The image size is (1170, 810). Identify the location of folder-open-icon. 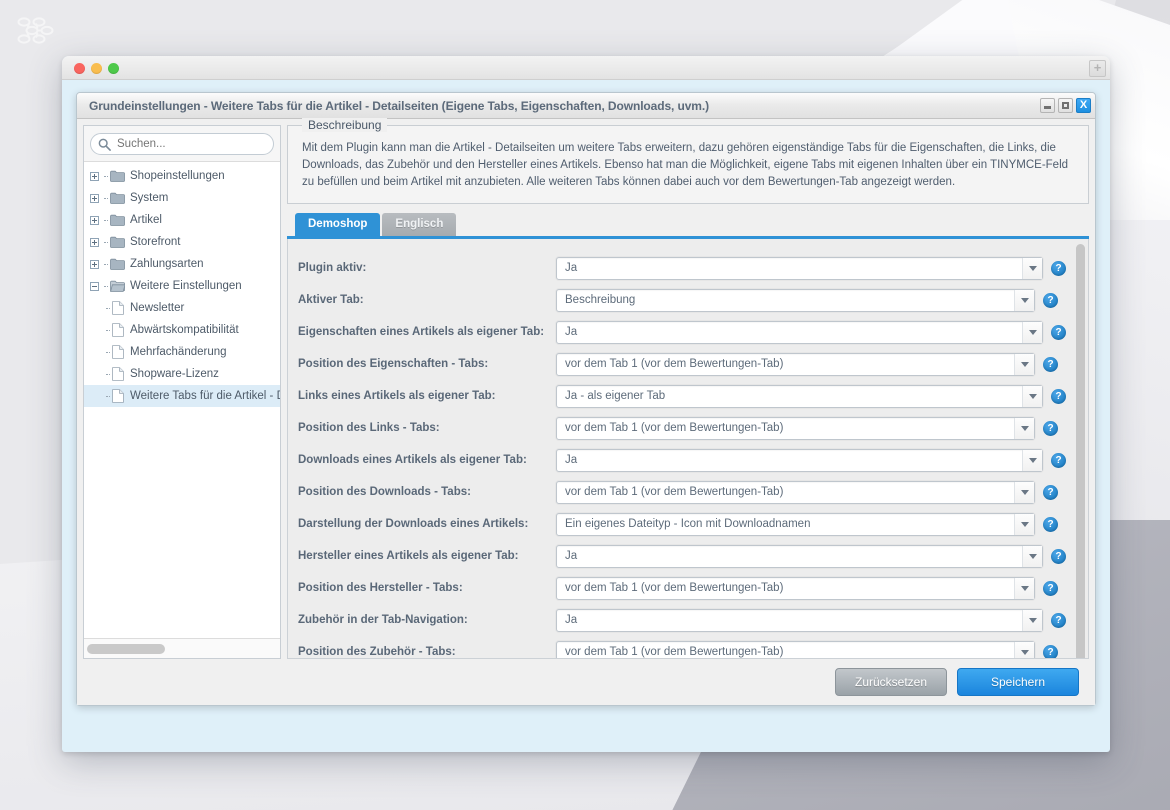
(117, 286).